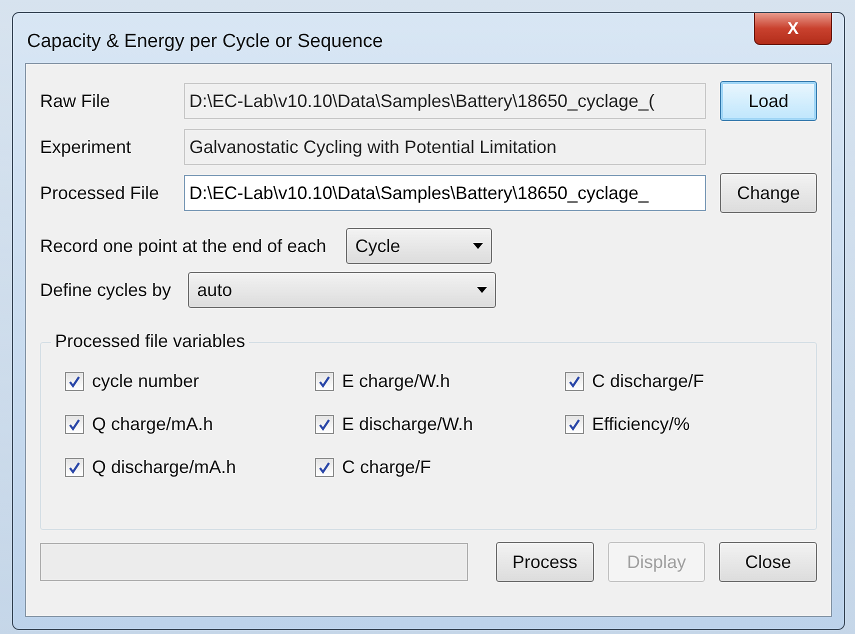 The height and width of the screenshot is (634, 855). I want to click on cycle-dropdown: Cycle, so click(419, 246).